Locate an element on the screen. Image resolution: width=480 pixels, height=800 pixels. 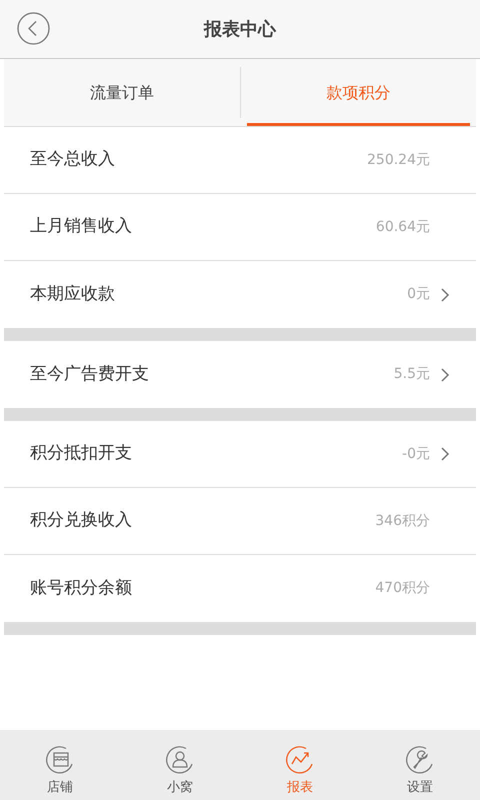
row-label: 本期应收款 is located at coordinates (73, 294).